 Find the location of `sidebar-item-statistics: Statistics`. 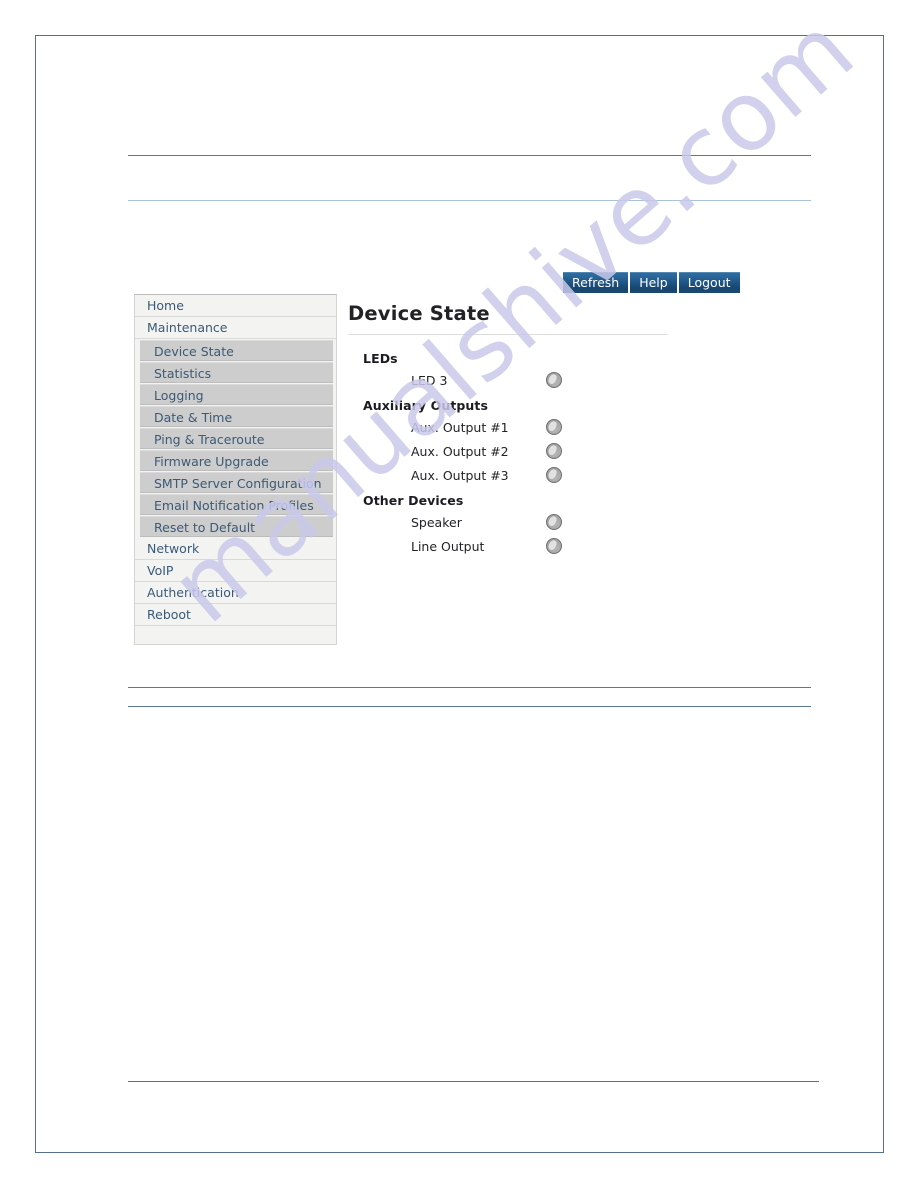

sidebar-item-statistics: Statistics is located at coordinates (236, 372).